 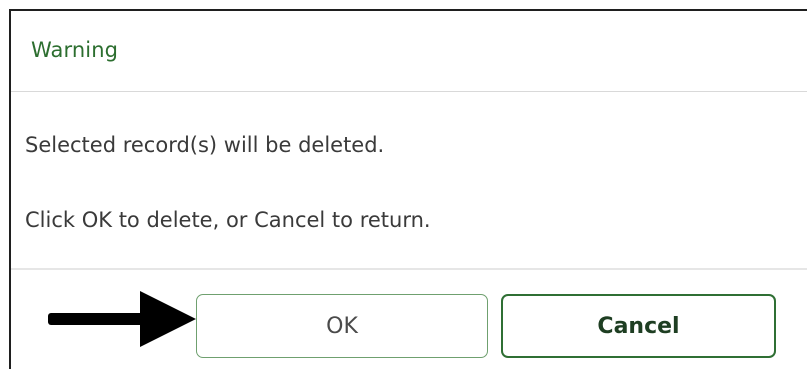 What do you see at coordinates (342, 326) in the screenshot?
I see `ok-button: OK` at bounding box center [342, 326].